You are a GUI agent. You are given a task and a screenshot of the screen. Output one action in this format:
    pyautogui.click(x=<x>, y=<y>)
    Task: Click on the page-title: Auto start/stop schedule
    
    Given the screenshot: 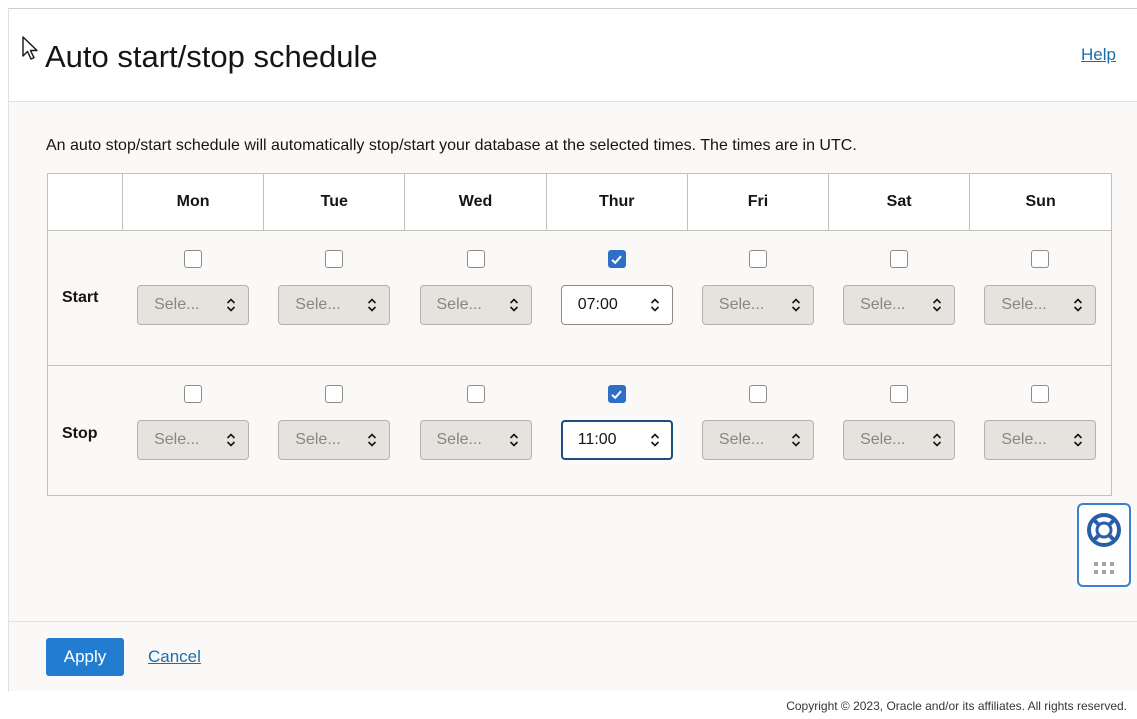 What is the action you would take?
    pyautogui.click(x=211, y=56)
    